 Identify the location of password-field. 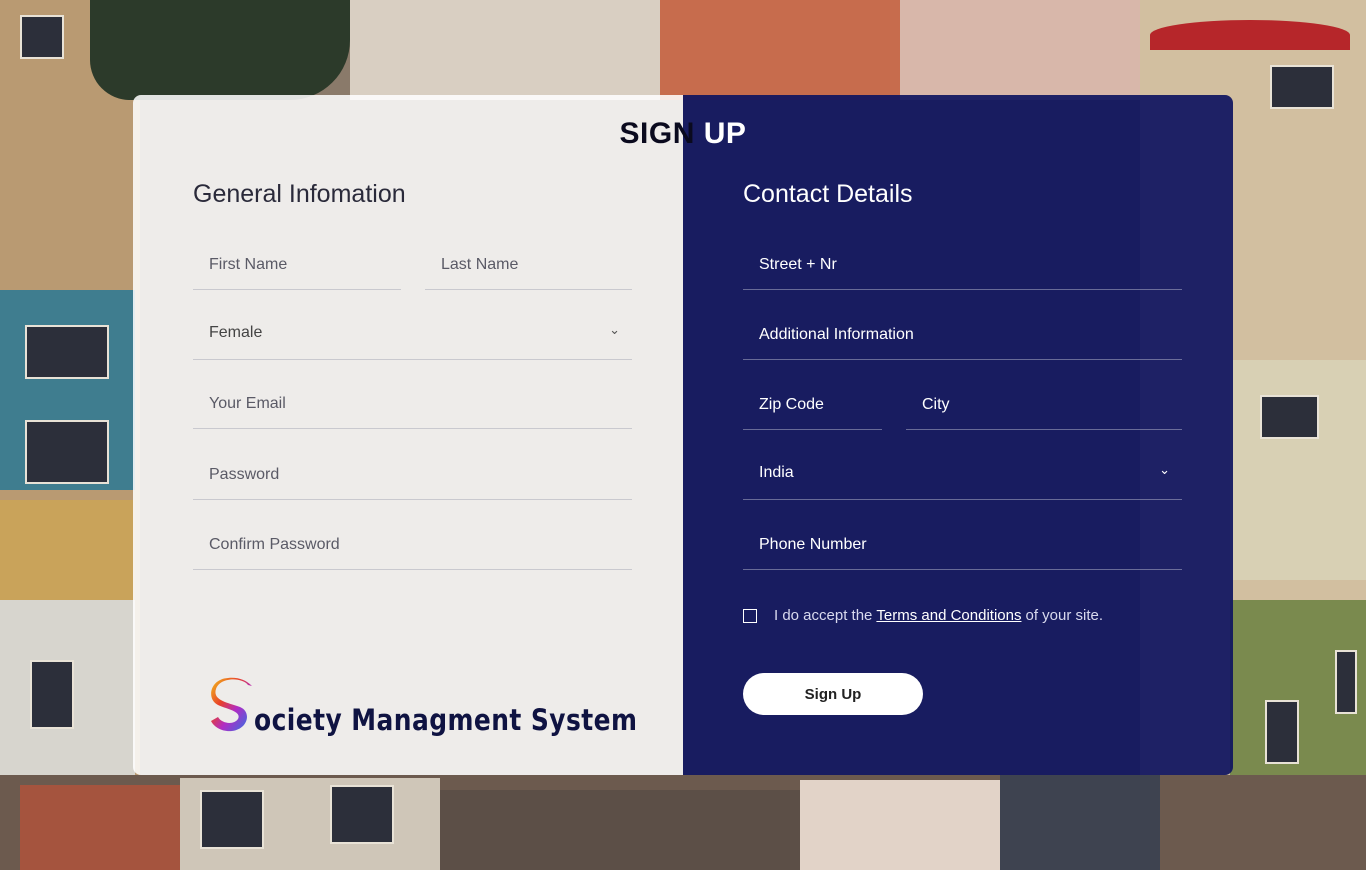
(412, 475).